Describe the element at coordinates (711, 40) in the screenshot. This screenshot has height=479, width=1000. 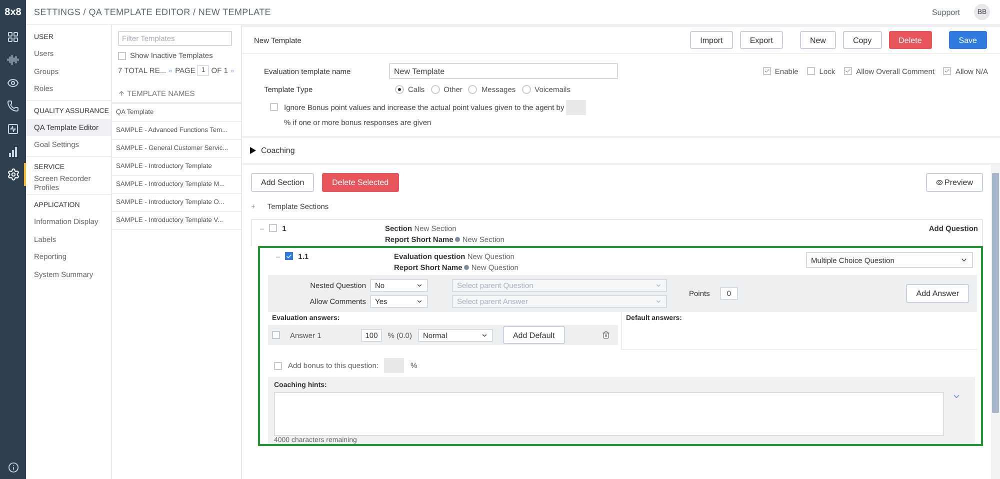
I see `toolbar-button: Import` at that location.